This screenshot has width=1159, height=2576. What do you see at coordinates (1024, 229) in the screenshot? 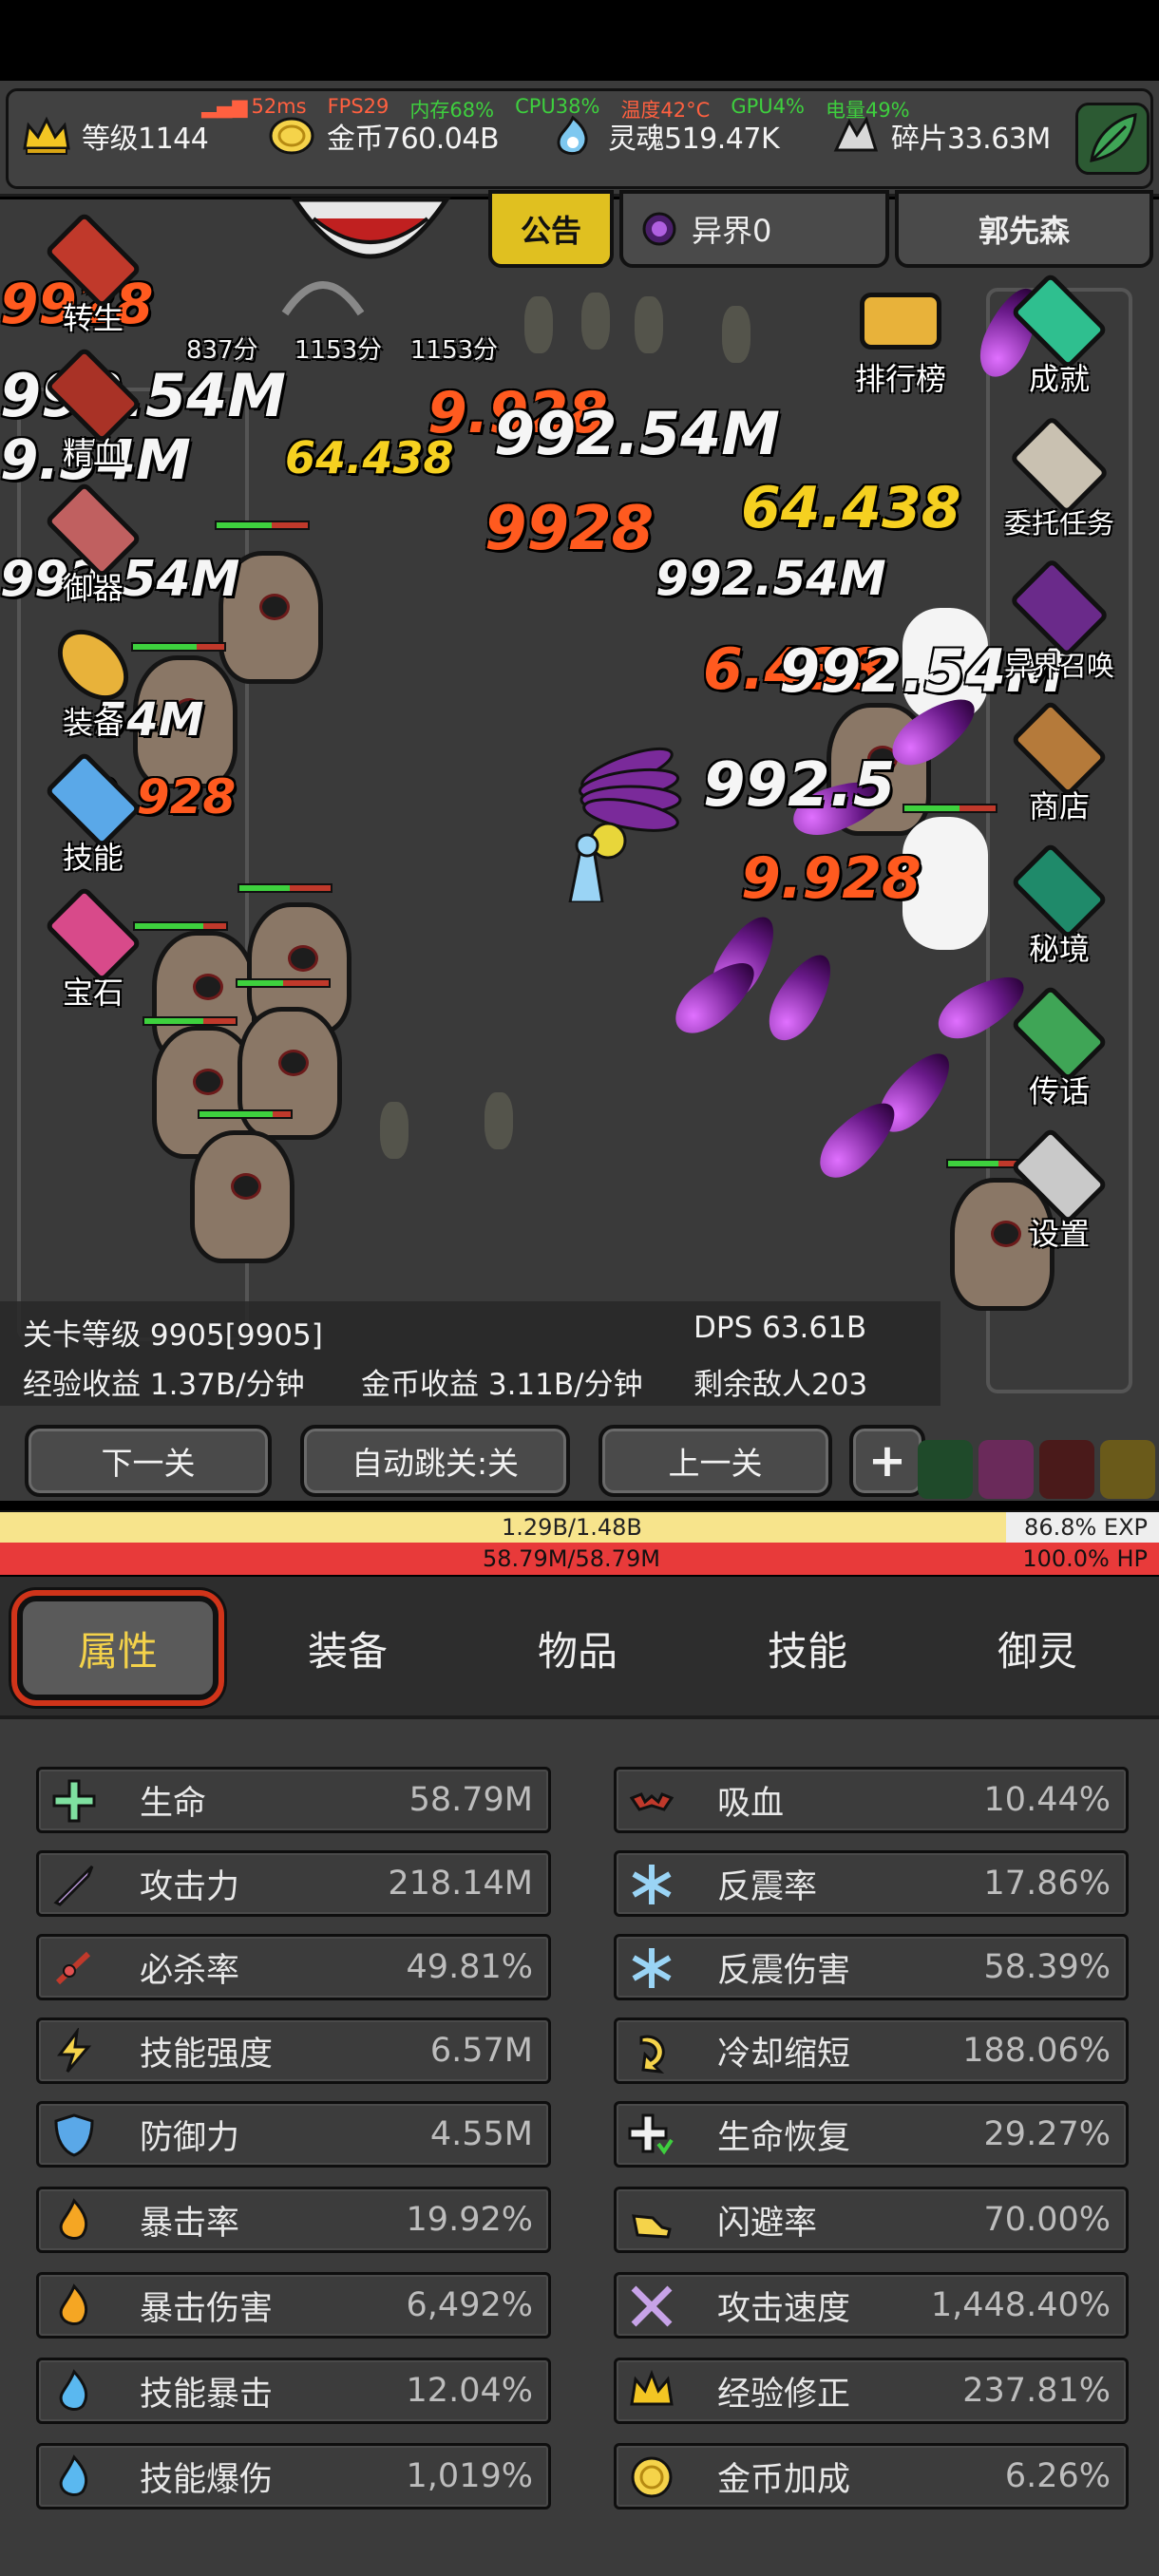
I see `player-name-button: 郭先森` at bounding box center [1024, 229].